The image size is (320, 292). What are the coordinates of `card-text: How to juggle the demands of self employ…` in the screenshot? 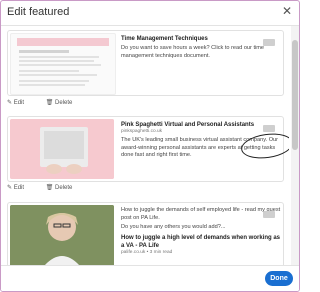 It's located at (201, 231).